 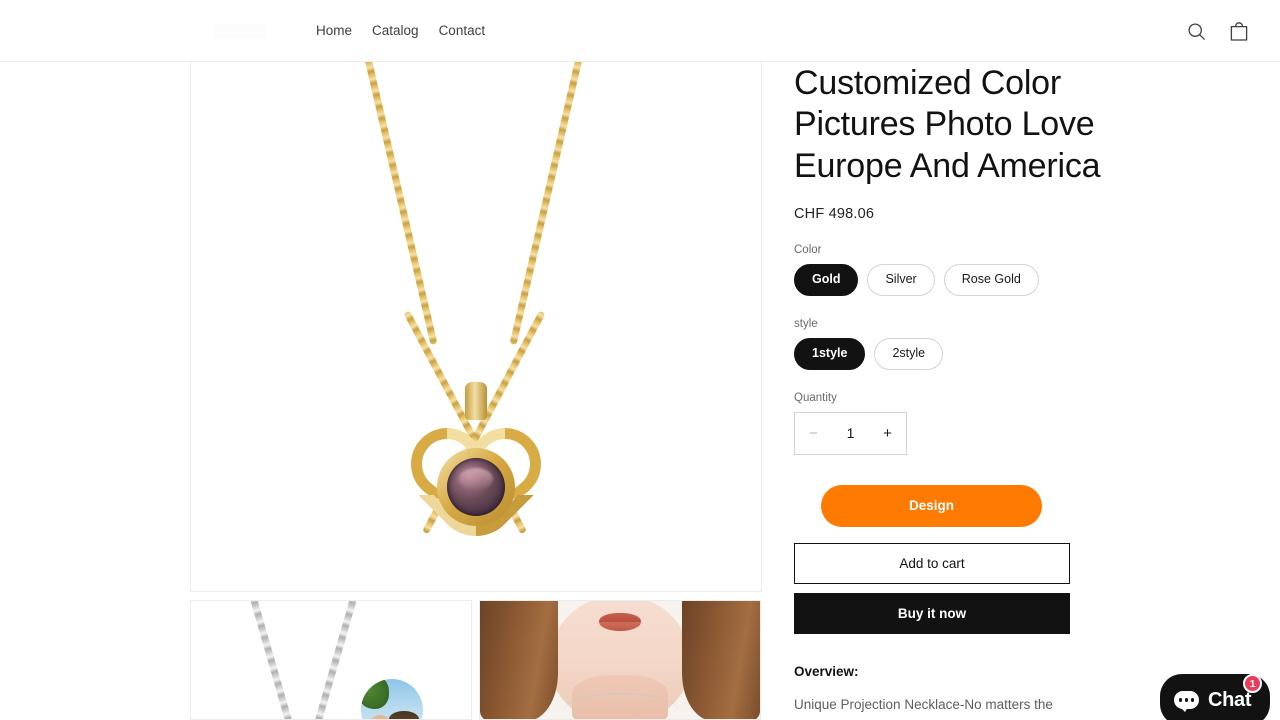 What do you see at coordinates (476, 660) in the screenshot?
I see `thumbnail-strip` at bounding box center [476, 660].